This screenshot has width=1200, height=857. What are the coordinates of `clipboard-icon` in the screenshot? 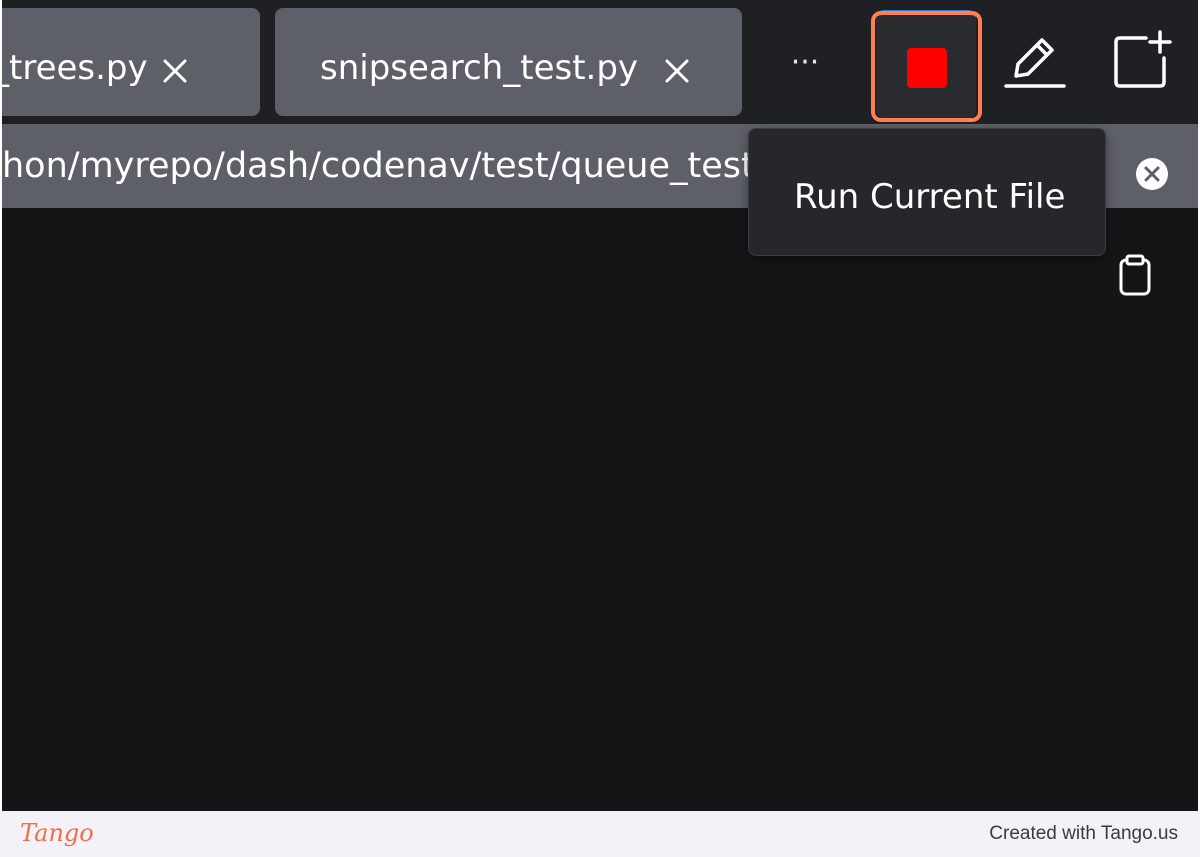 It's located at (1135, 276).